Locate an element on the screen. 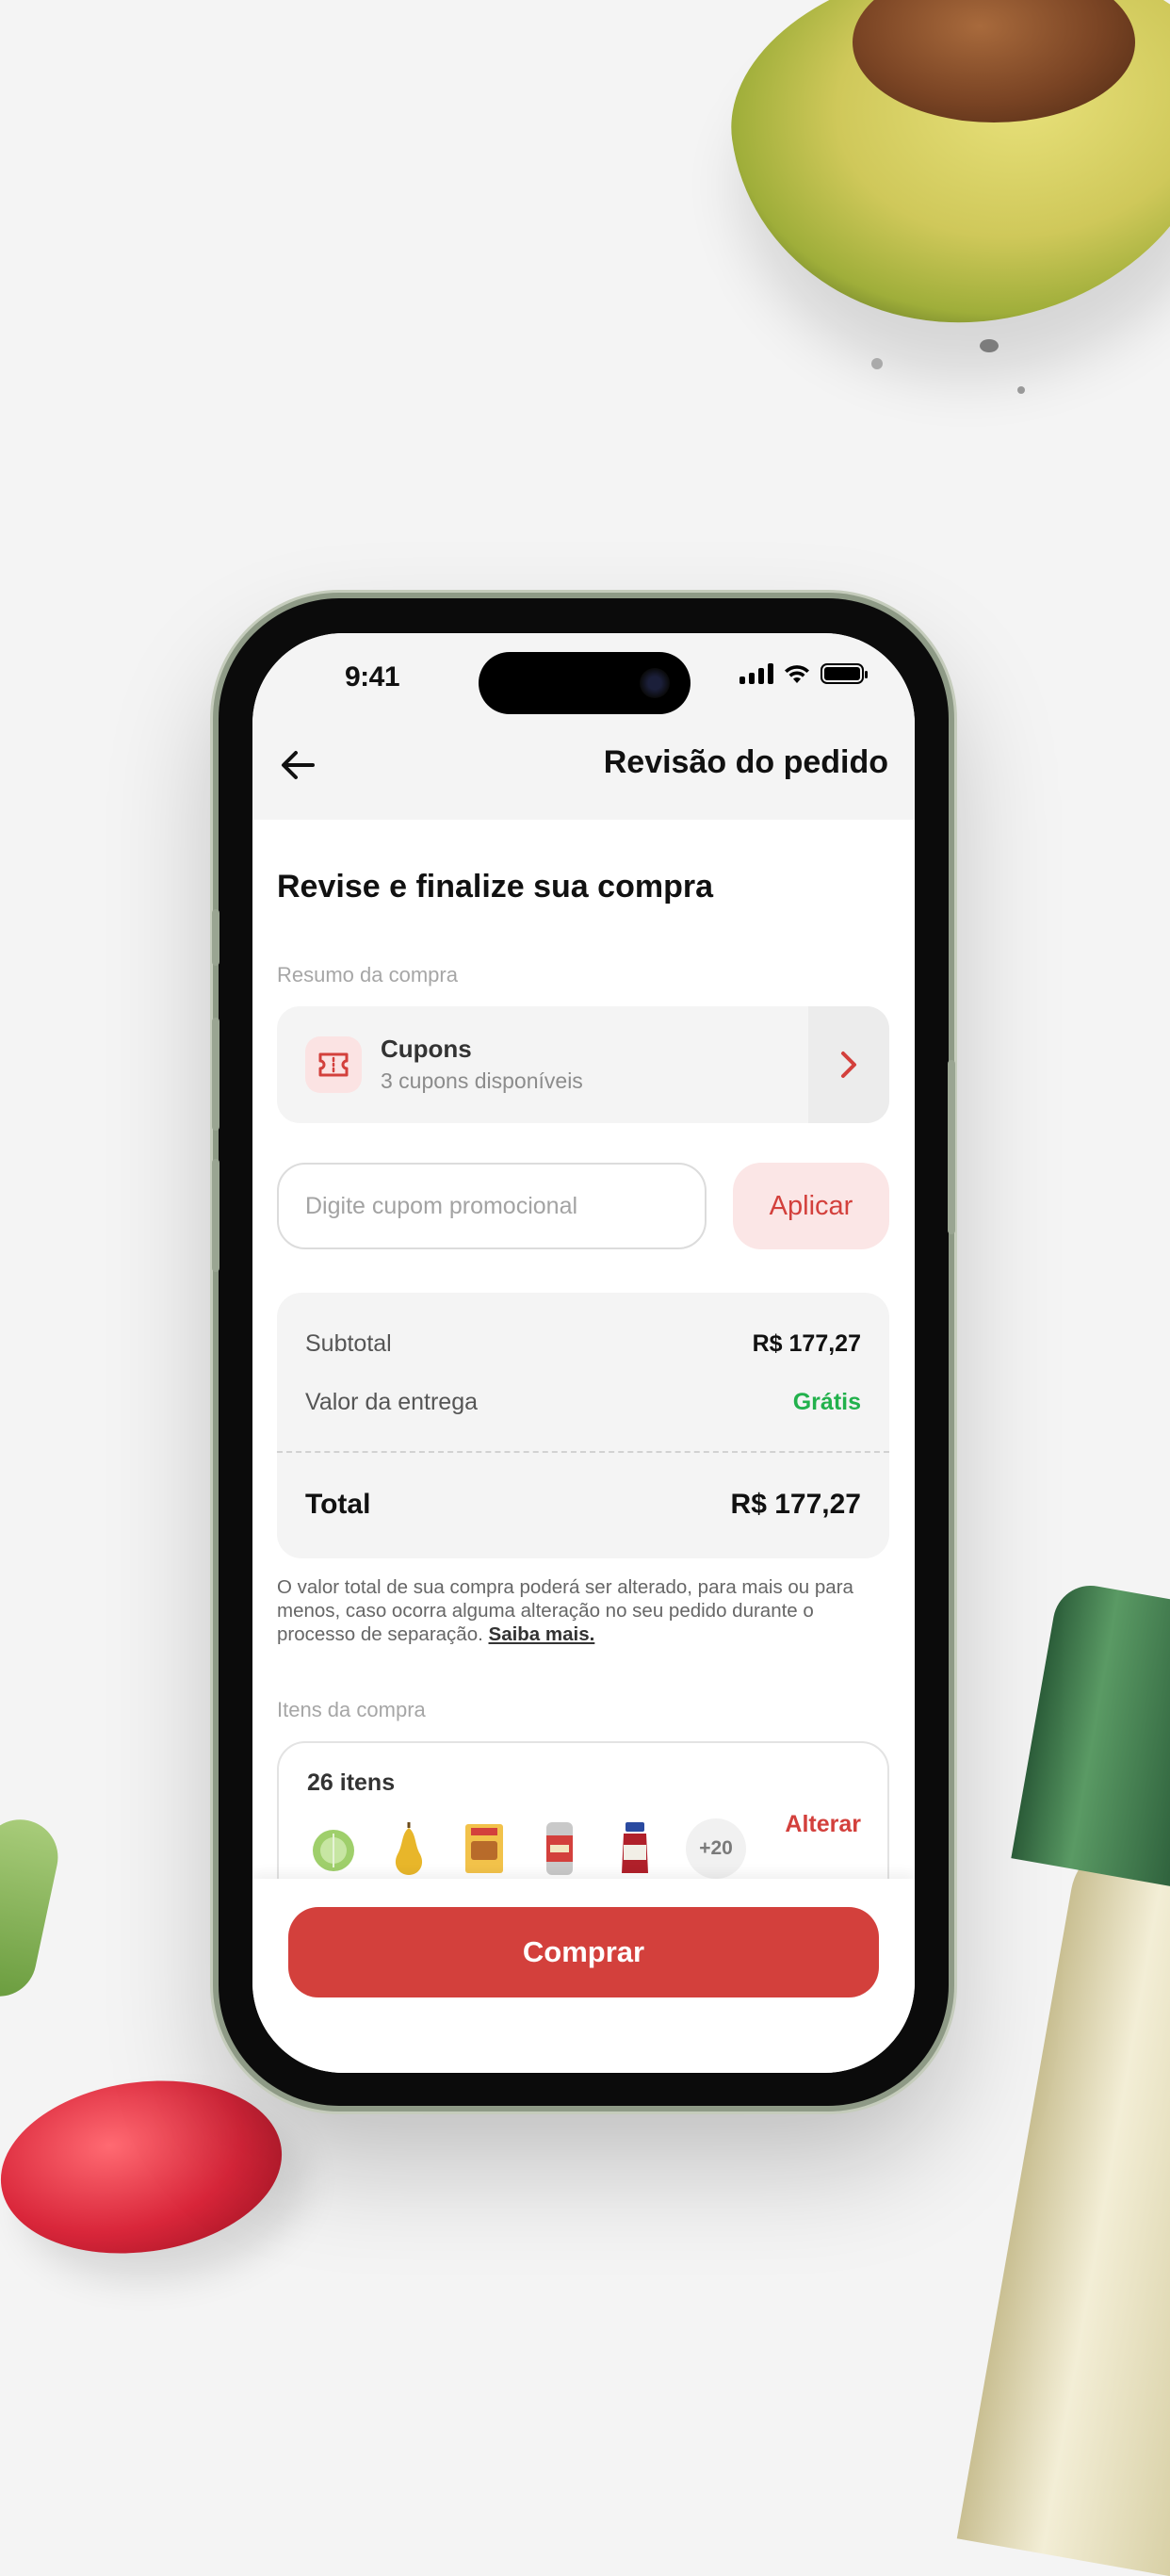 The image size is (1170, 2576). bottom-action-bar: Comprar is located at coordinates (583, 1976).